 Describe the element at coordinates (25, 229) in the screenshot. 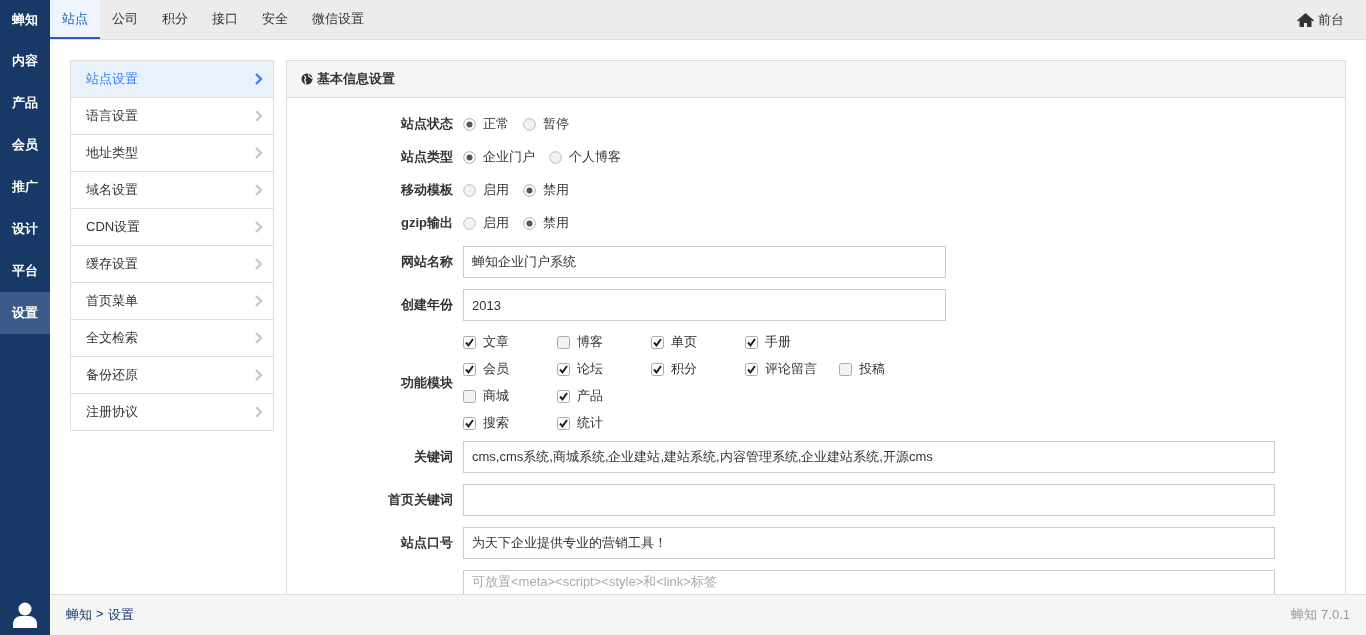

I see `sidebar-item: 设计` at that location.